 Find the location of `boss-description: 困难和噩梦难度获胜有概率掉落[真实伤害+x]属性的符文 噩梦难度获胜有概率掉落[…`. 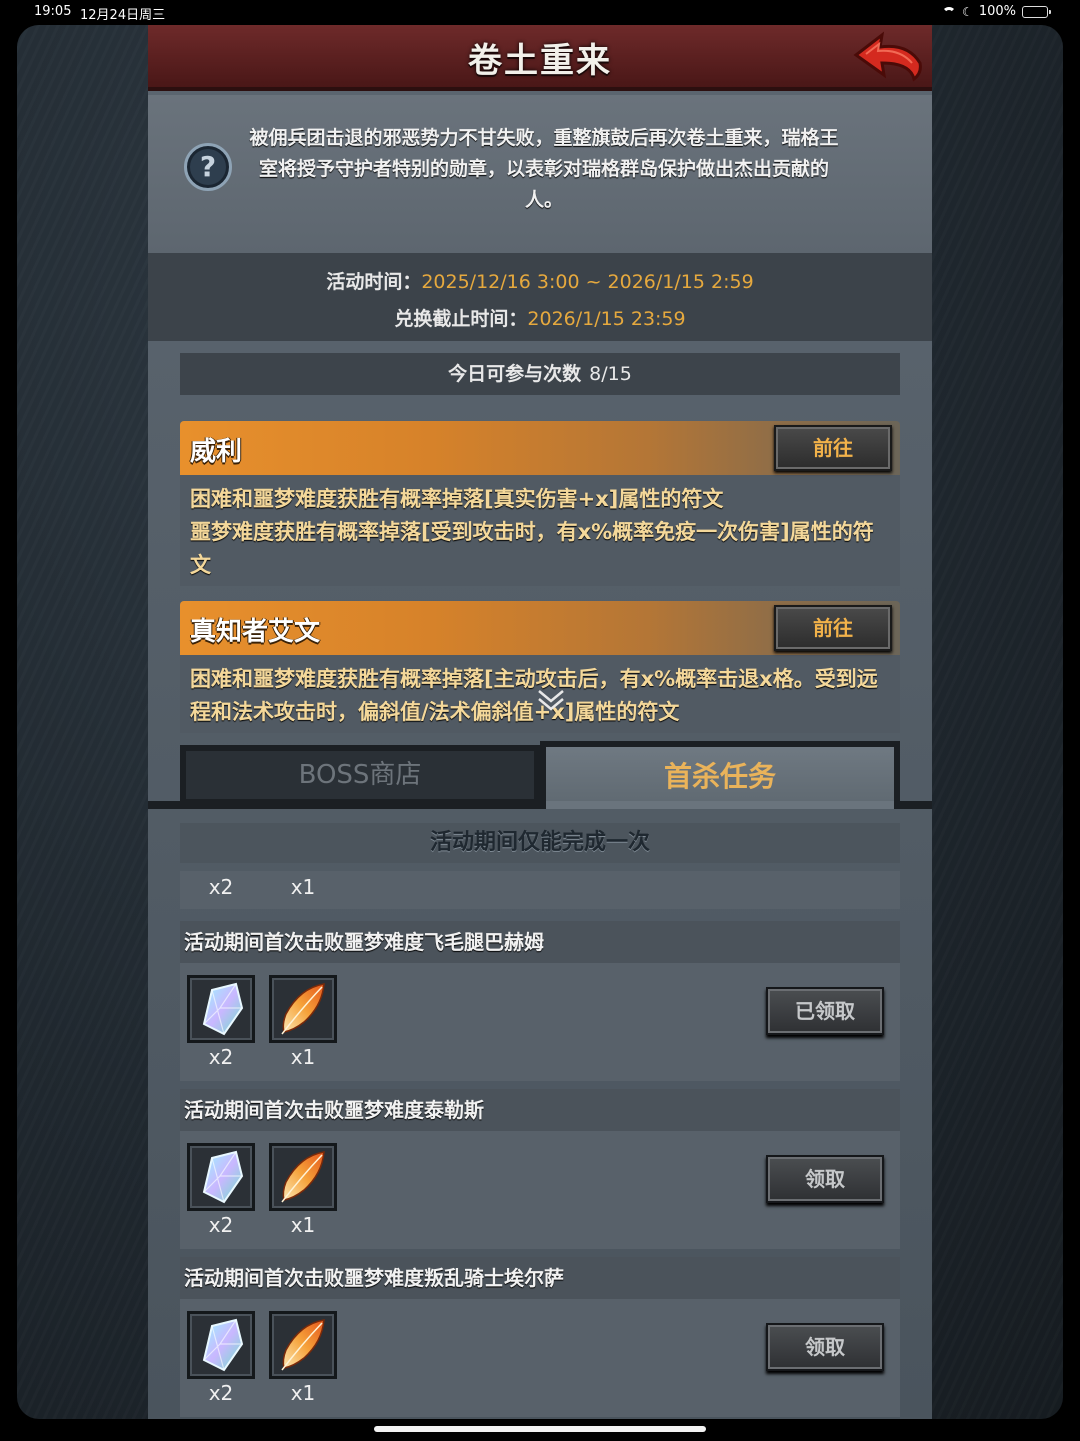

boss-description: 困难和噩梦难度获胜有概率掉落[真实伤害+x]属性的符文 噩梦难度获胜有概率掉落[… is located at coordinates (540, 530).